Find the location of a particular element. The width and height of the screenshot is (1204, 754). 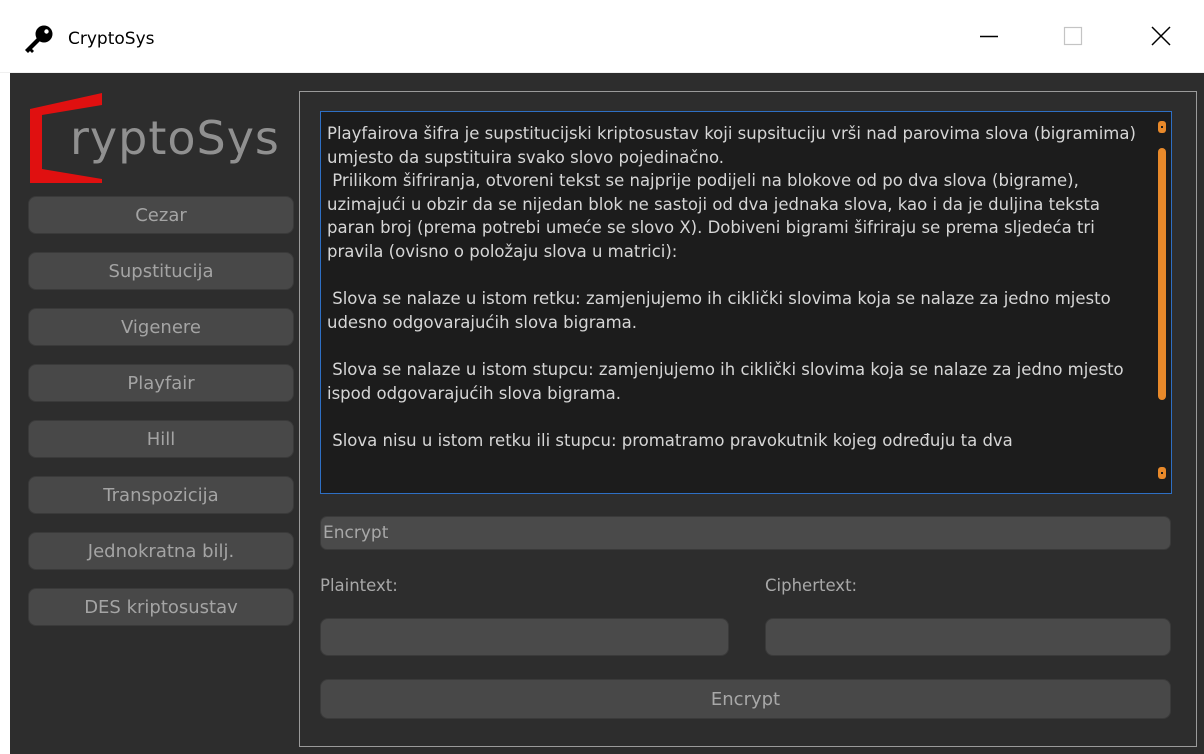

maximize-button is located at coordinates (1073, 36).